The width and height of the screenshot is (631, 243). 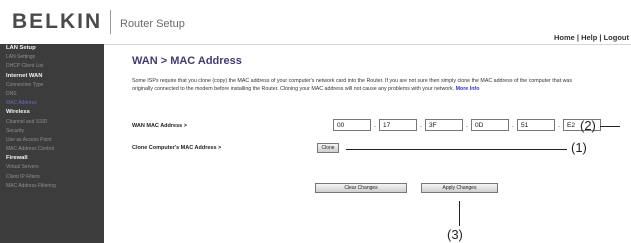 I want to click on callout-label-3: (3), so click(x=455, y=234).